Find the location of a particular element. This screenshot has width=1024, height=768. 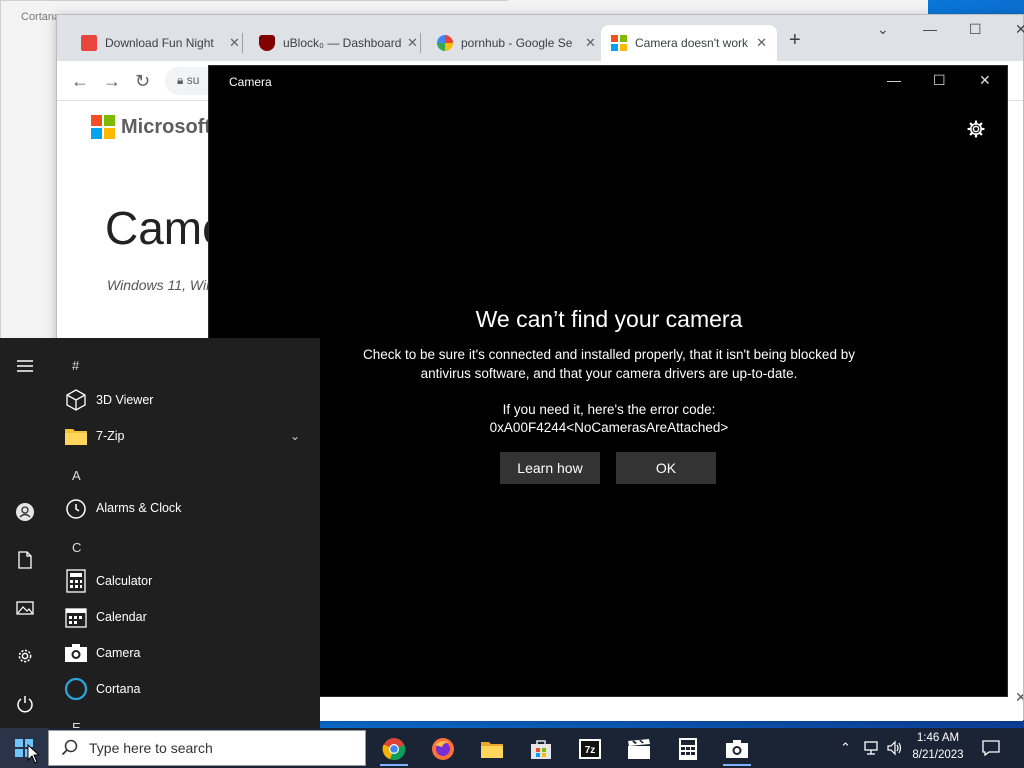

calculator-icon is located at coordinates (688, 749).